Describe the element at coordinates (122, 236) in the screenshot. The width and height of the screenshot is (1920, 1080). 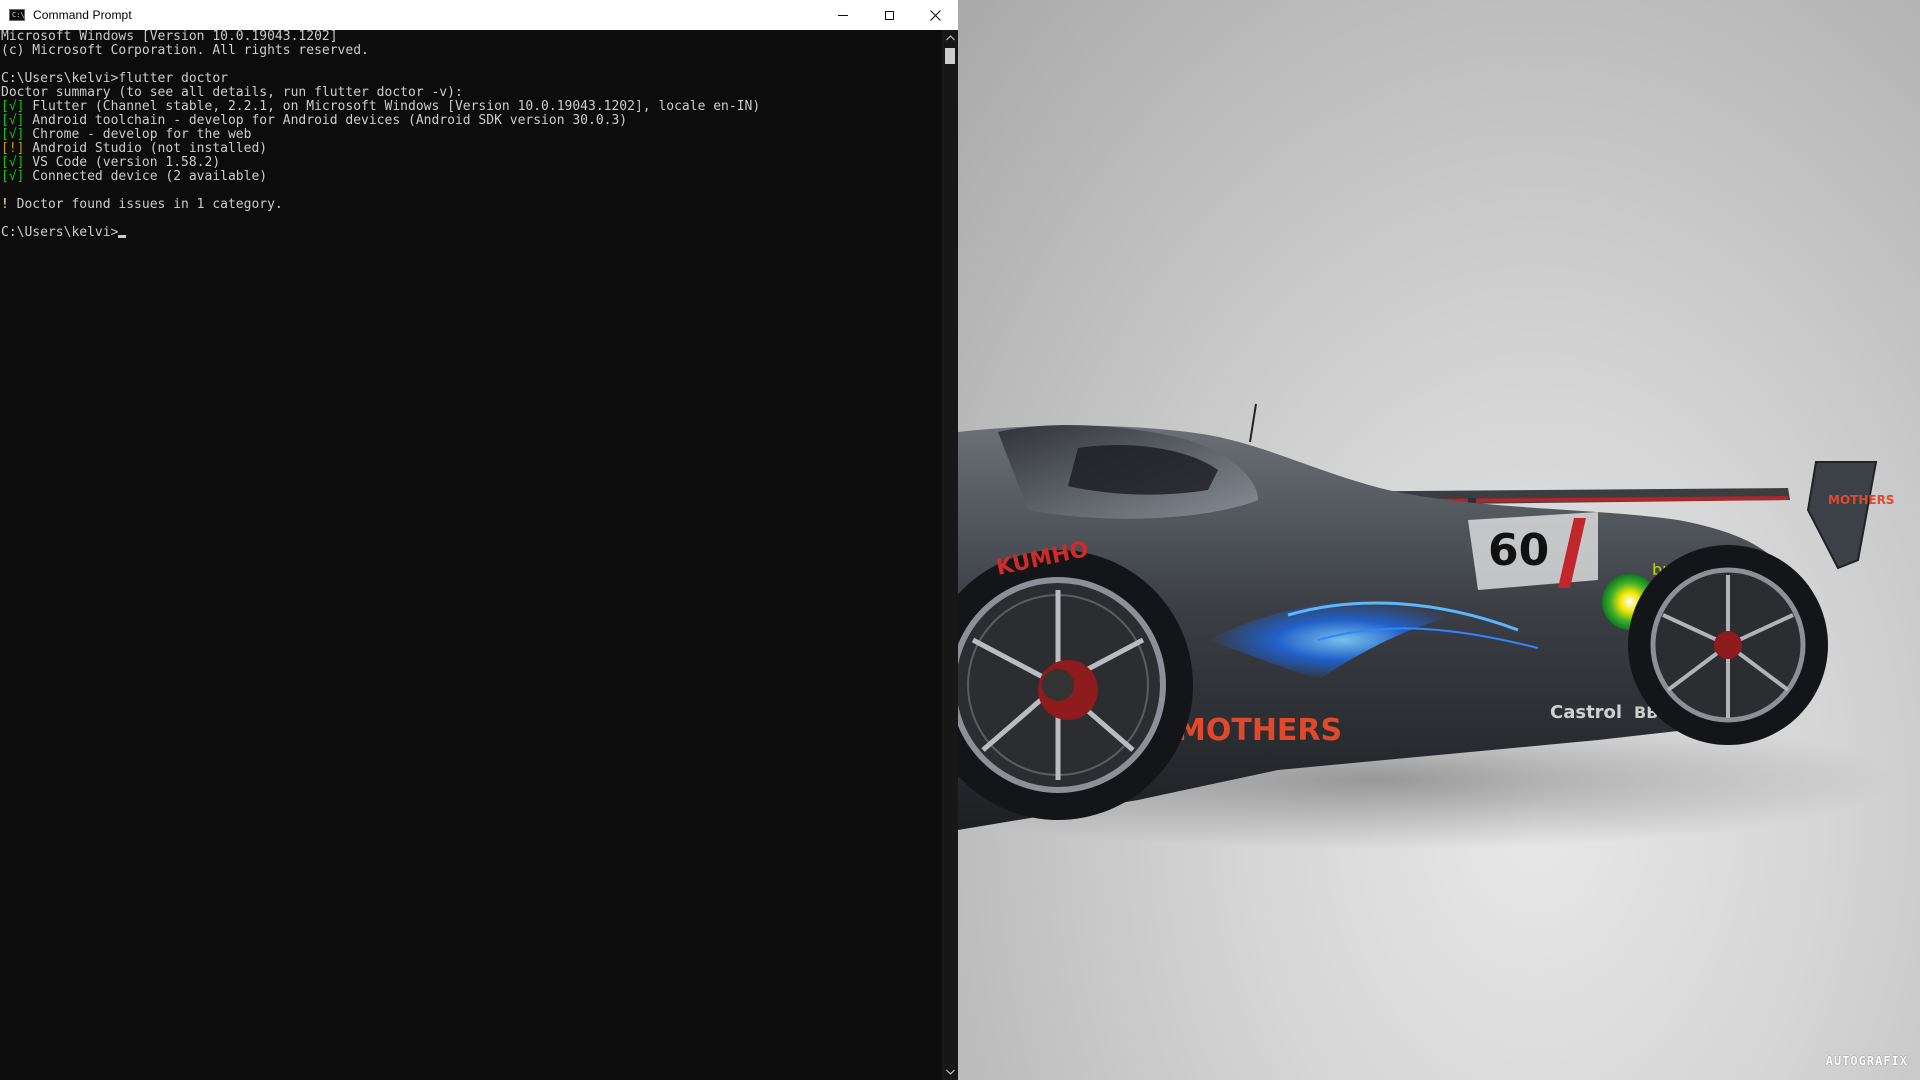
I see `text-cursor` at that location.